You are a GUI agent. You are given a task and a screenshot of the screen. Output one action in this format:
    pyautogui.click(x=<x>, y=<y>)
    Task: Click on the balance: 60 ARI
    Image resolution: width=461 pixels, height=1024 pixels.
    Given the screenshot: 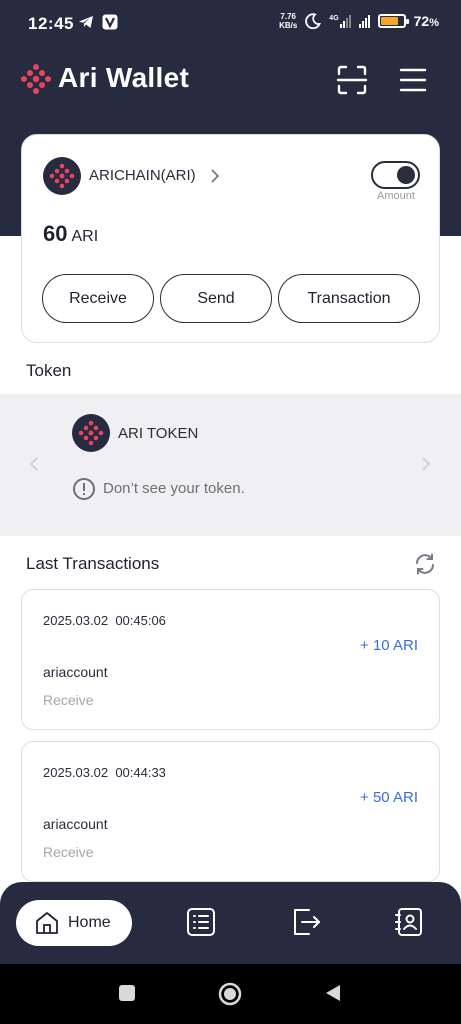 What is the action you would take?
    pyautogui.click(x=70, y=234)
    